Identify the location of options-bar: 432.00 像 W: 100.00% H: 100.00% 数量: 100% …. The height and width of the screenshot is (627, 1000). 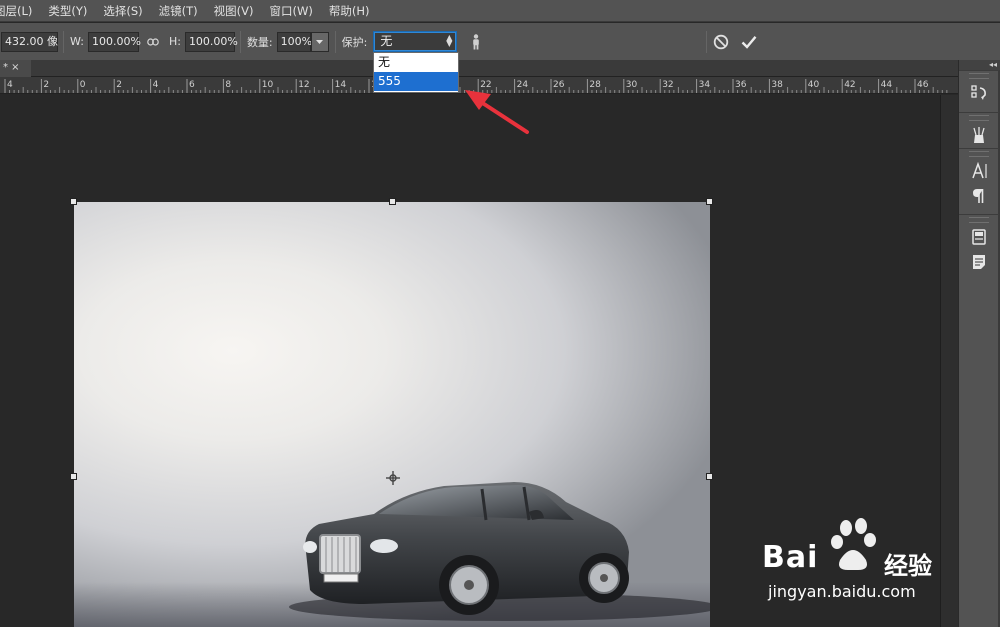
(500, 41).